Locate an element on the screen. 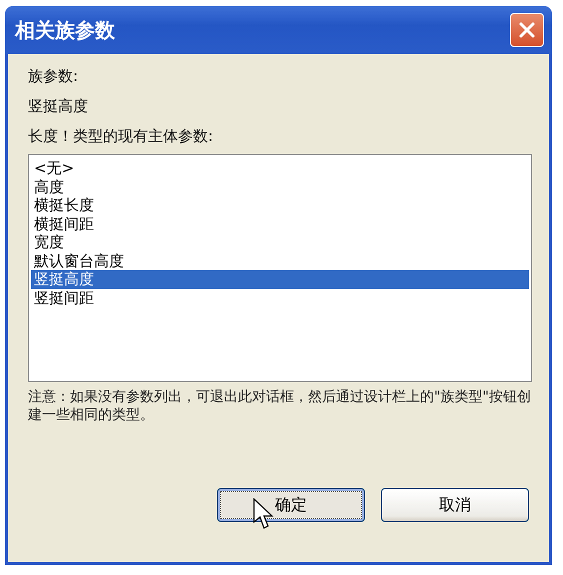 The width and height of the screenshot is (563, 575). parameter-value: 竖挺高度 is located at coordinates (58, 106).